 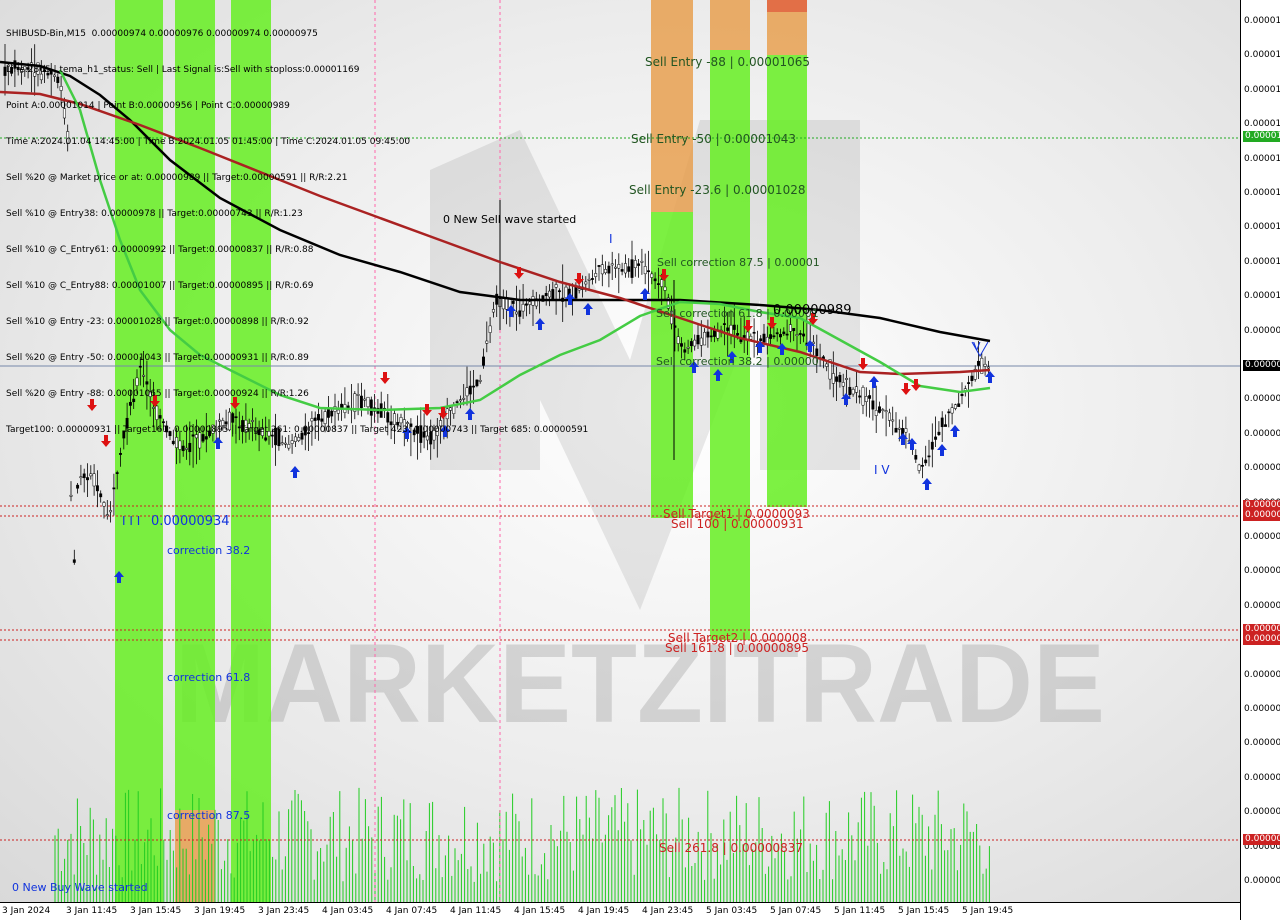 What do you see at coordinates (812, 310) in the screenshot?
I see `current-price-tag: 0.00000989` at bounding box center [812, 310].